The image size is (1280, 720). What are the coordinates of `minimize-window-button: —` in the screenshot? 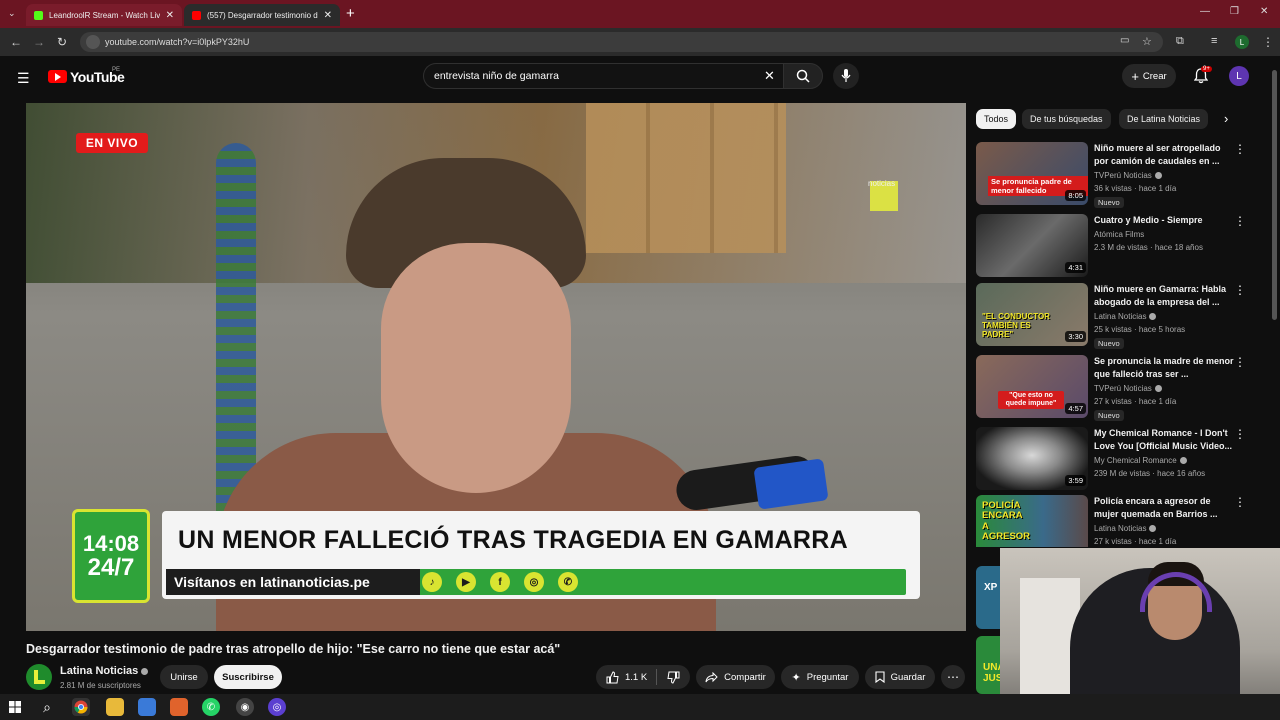 It's located at (1205, 11).